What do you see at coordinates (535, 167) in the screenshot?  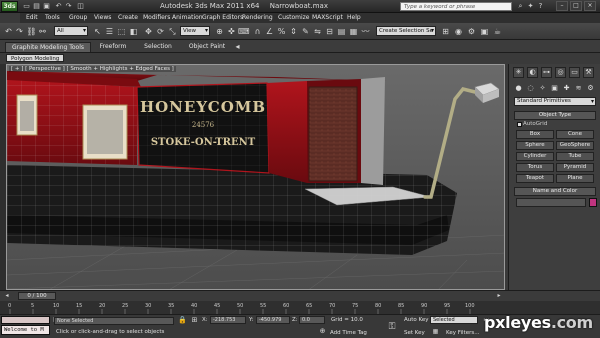 I see `torus-button: Torus` at bounding box center [535, 167].